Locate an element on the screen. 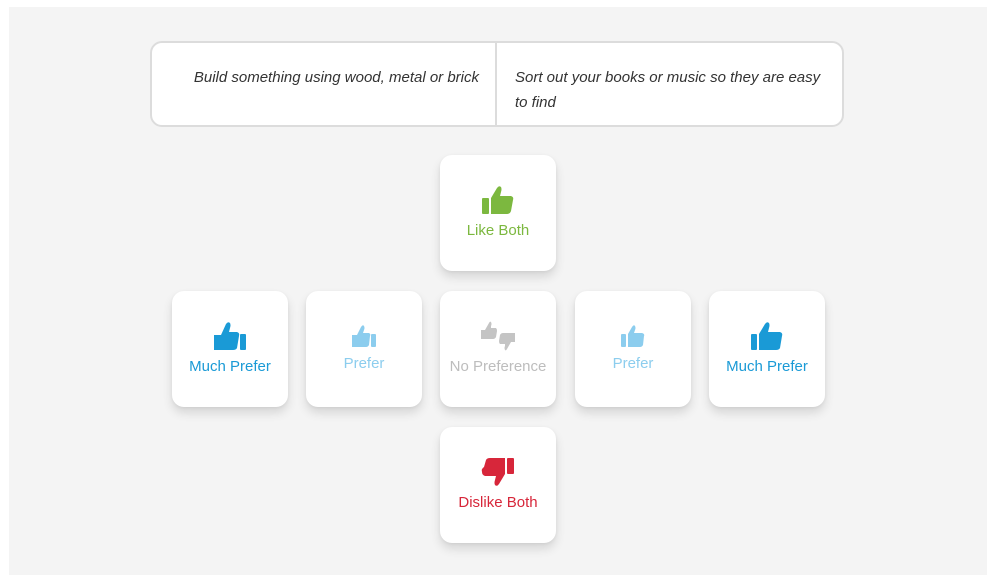 The height and width of the screenshot is (575, 987). prefer-right-label: Prefer is located at coordinates (633, 363).